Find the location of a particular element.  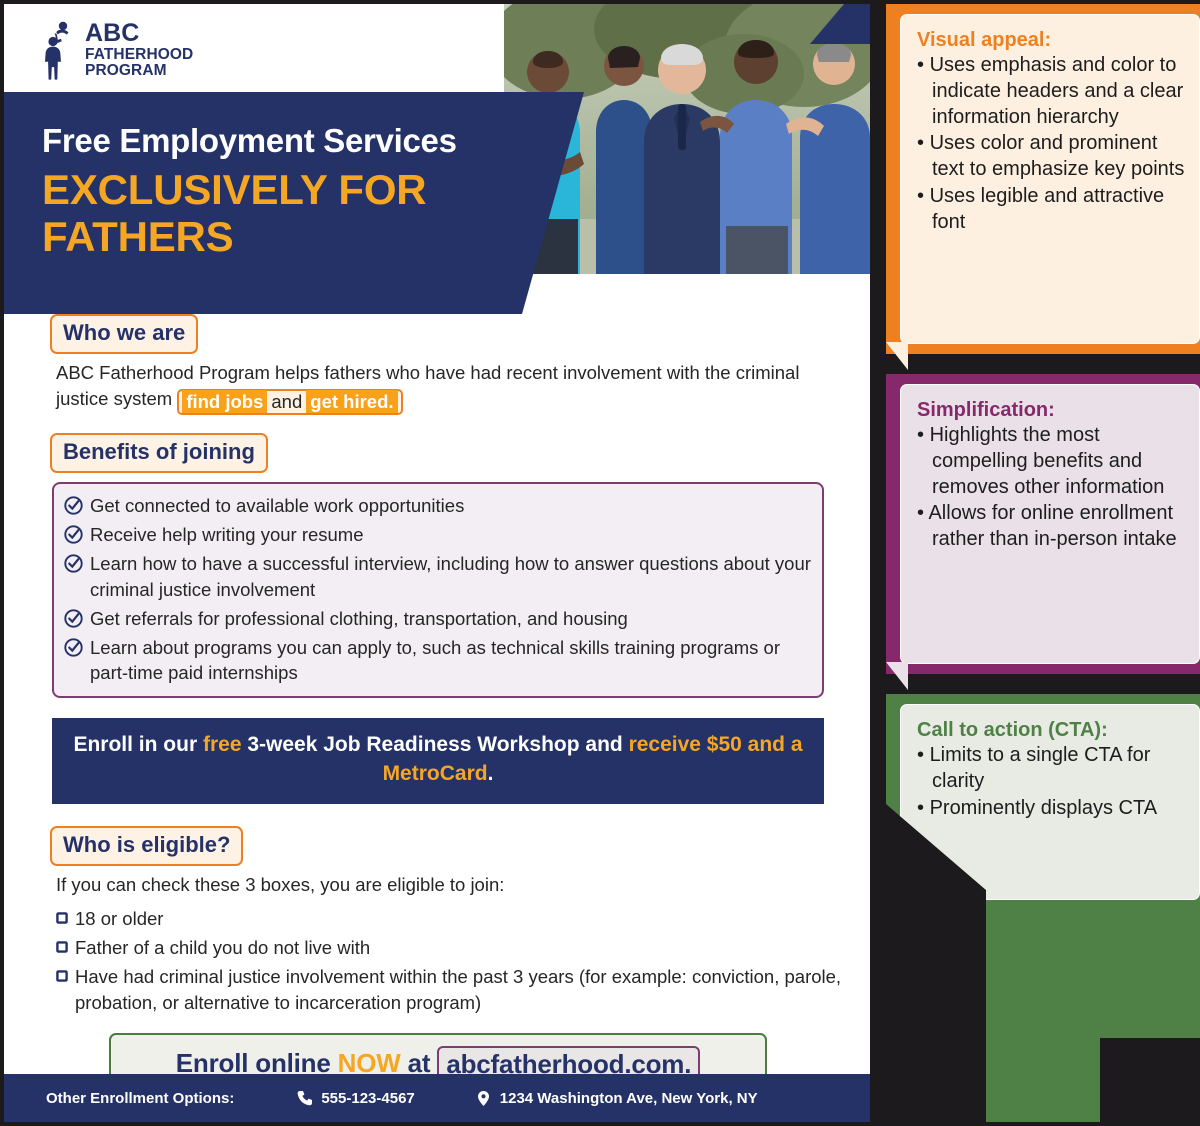

father-lifting-child-icon is located at coordinates (57, 50).